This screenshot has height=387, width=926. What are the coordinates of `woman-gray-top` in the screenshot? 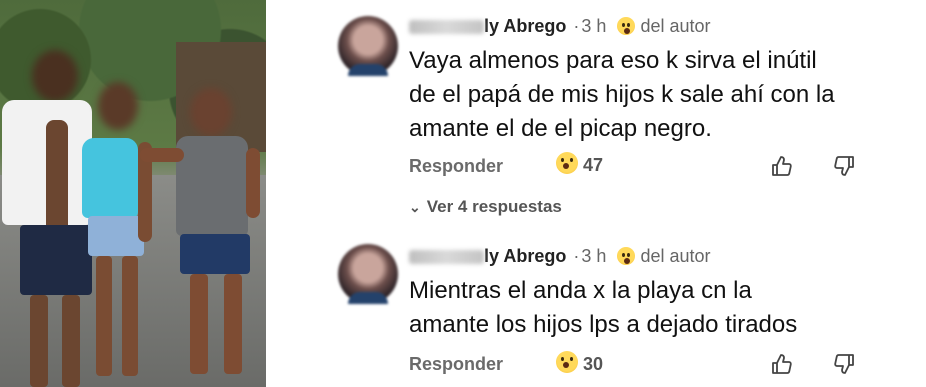 It's located at (203, 237).